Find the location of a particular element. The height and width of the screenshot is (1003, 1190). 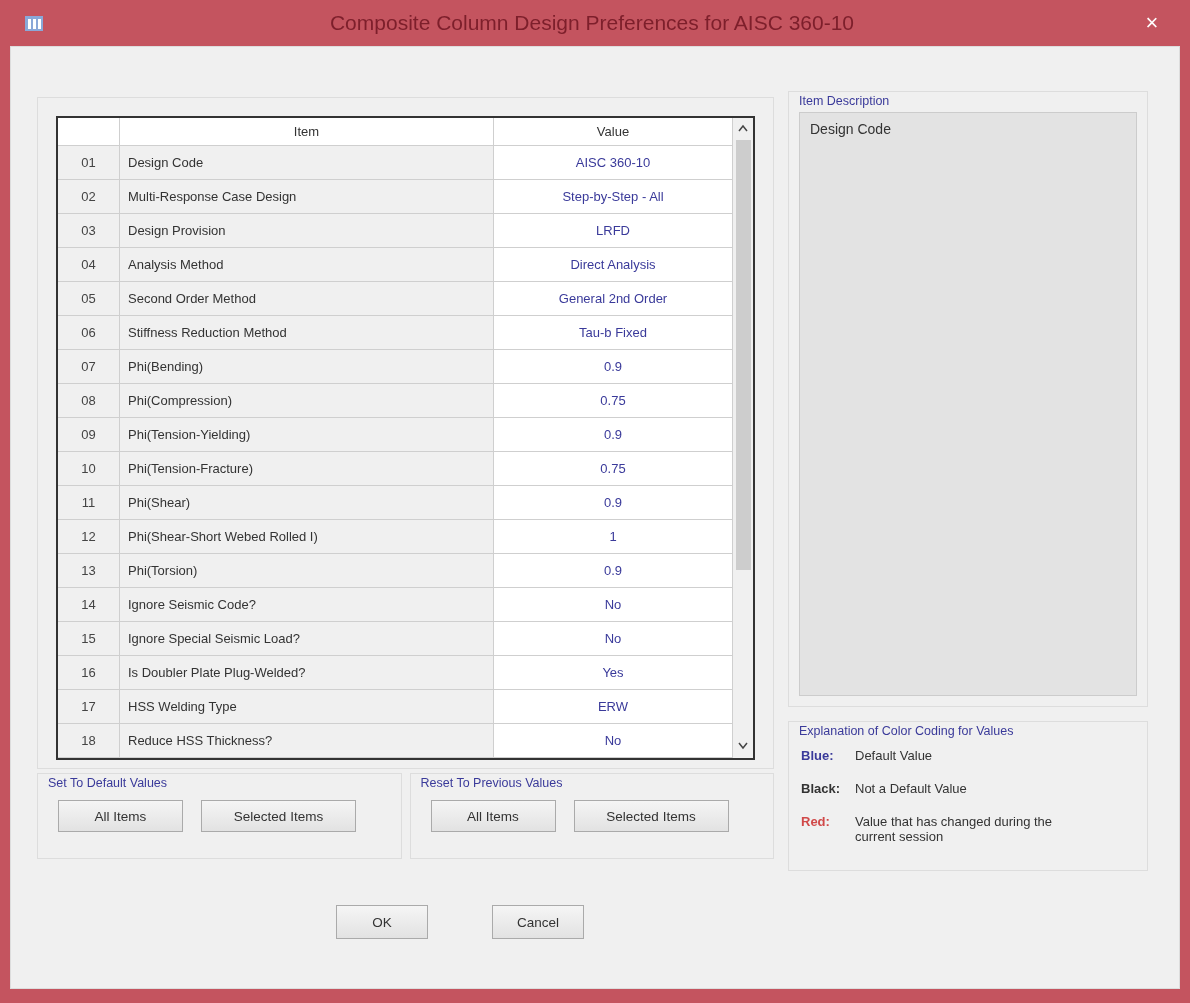

previous-values-button: Selected Items is located at coordinates (651, 816).